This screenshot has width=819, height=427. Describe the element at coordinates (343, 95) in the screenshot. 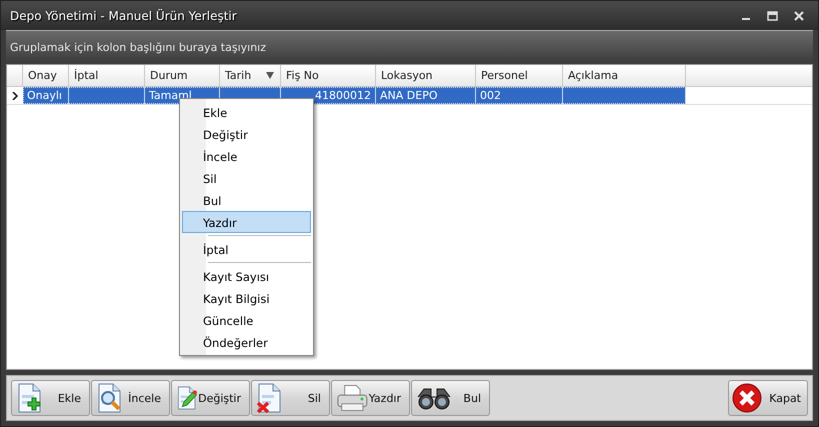

I see `table-cell: 41800012` at that location.